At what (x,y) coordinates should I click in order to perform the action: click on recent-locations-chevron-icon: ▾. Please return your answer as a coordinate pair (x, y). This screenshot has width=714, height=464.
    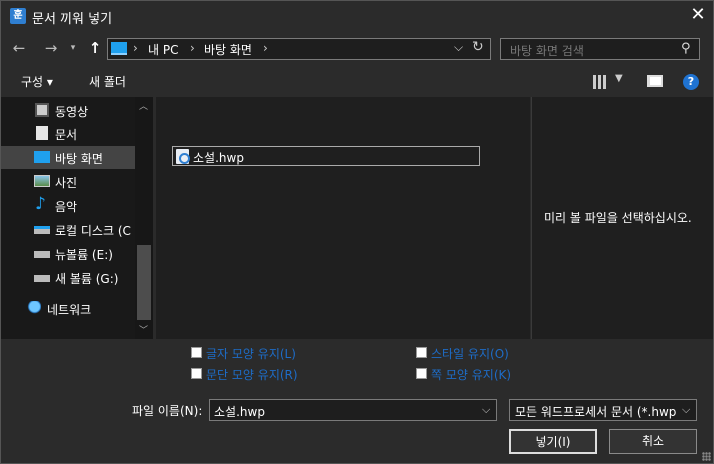
    Looking at the image, I should click on (73, 48).